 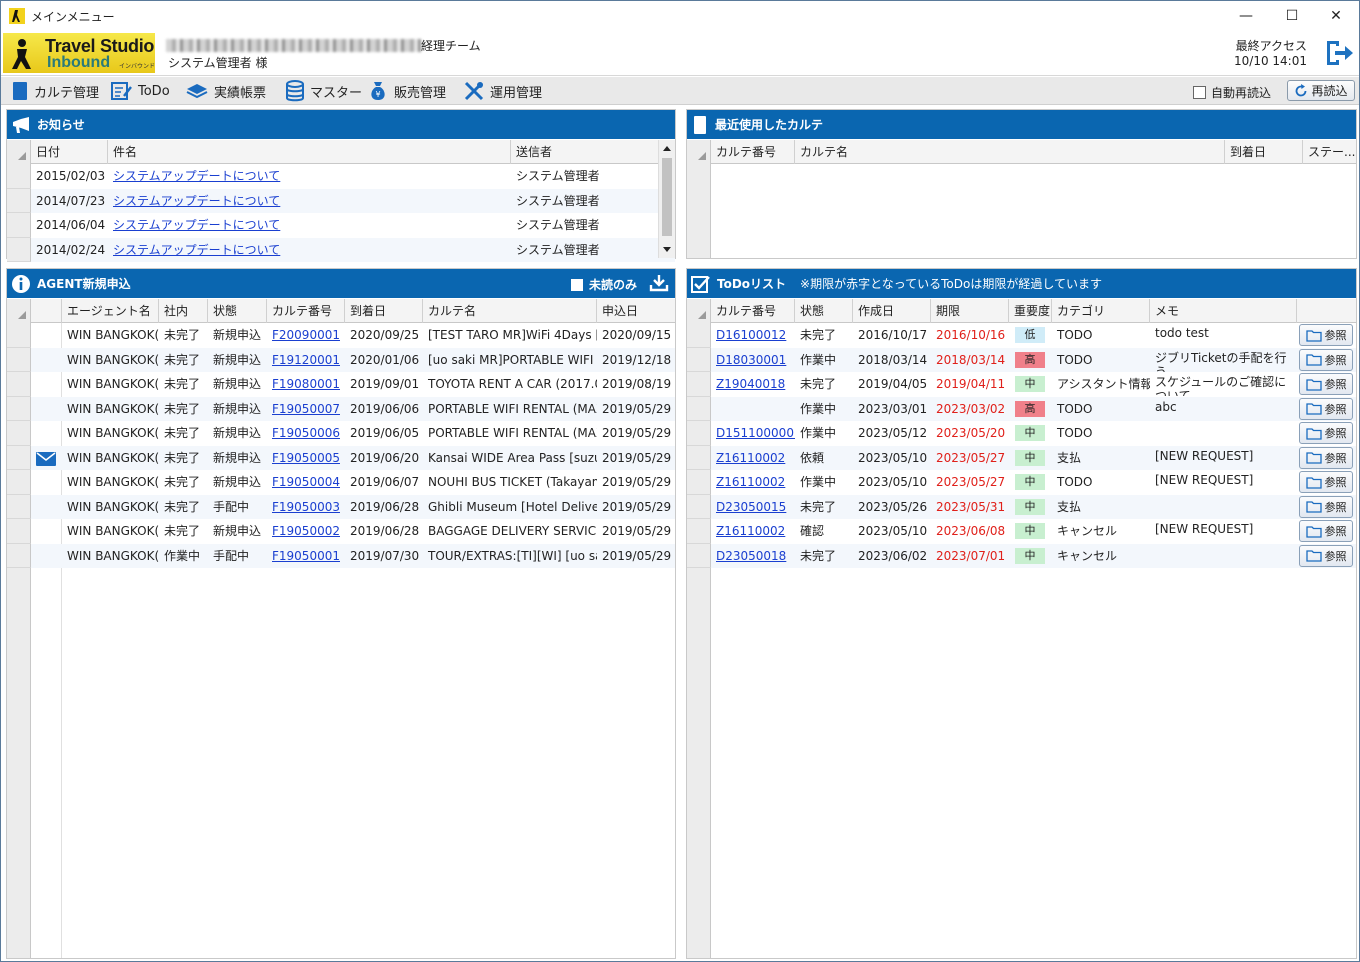 What do you see at coordinates (306, 556) in the screenshot?
I see `agent-karte-link: F19050001` at bounding box center [306, 556].